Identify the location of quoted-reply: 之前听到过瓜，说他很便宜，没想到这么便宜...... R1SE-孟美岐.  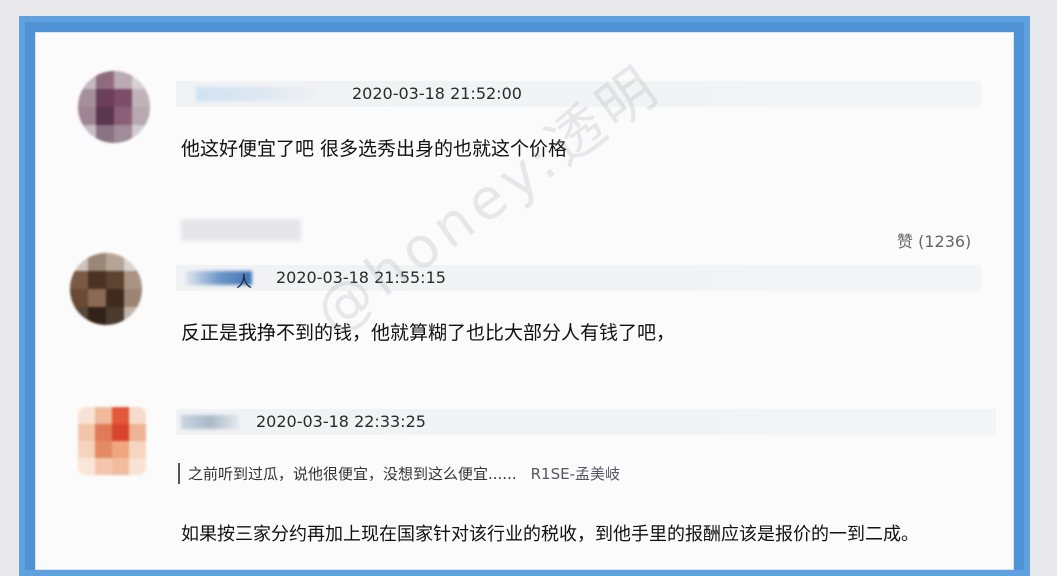
(399, 473).